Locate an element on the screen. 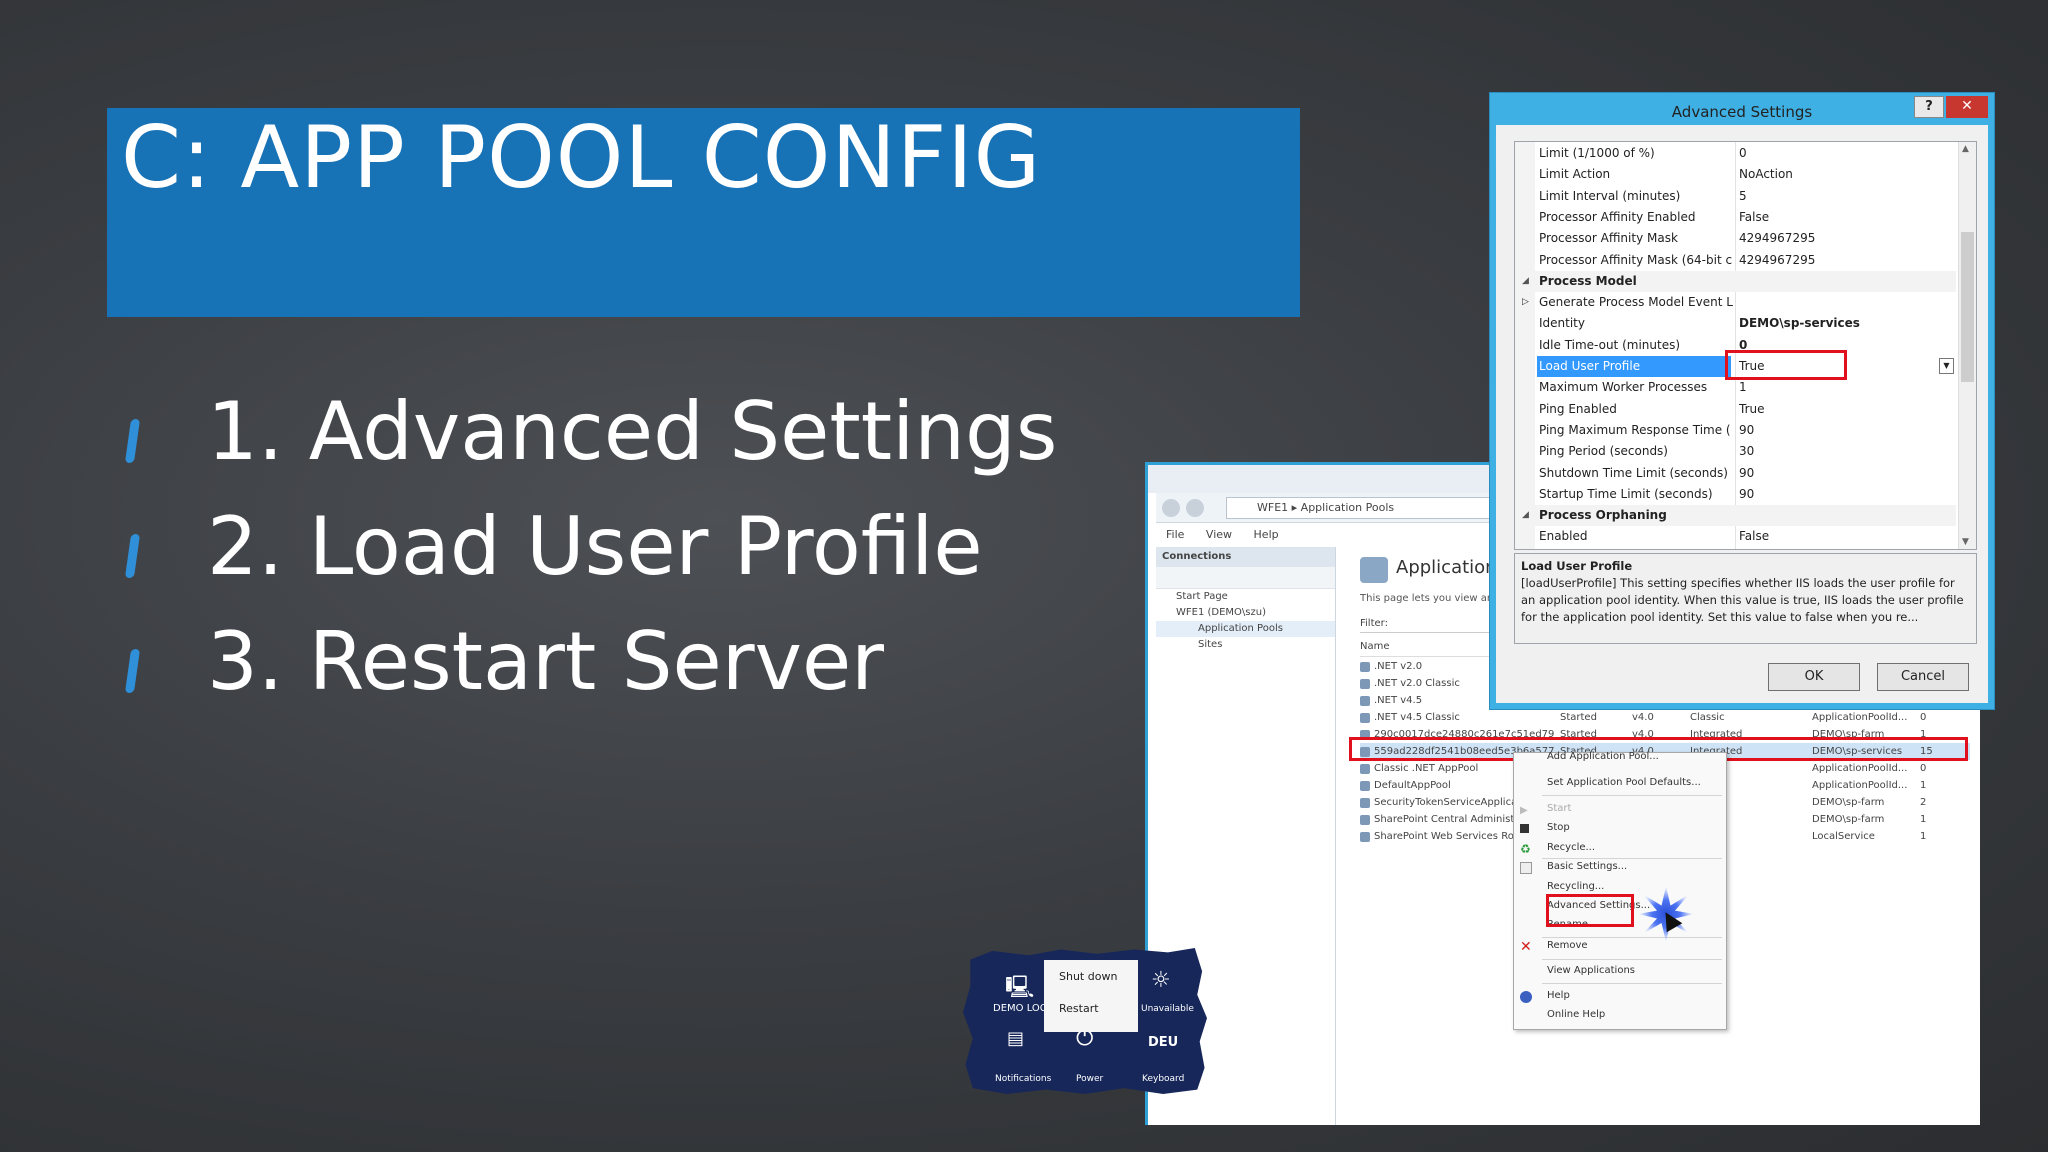 Image resolution: width=2048 pixels, height=1152 pixels. menu-item-remove: Remove is located at coordinates (1567, 945).